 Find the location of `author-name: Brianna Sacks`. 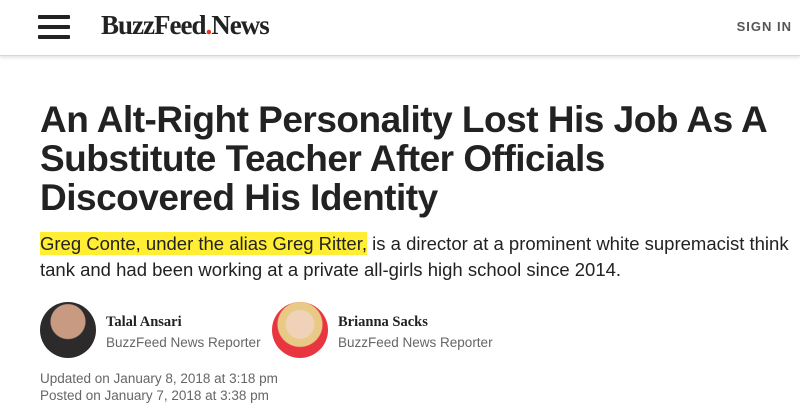

author-name: Brianna Sacks is located at coordinates (415, 322).